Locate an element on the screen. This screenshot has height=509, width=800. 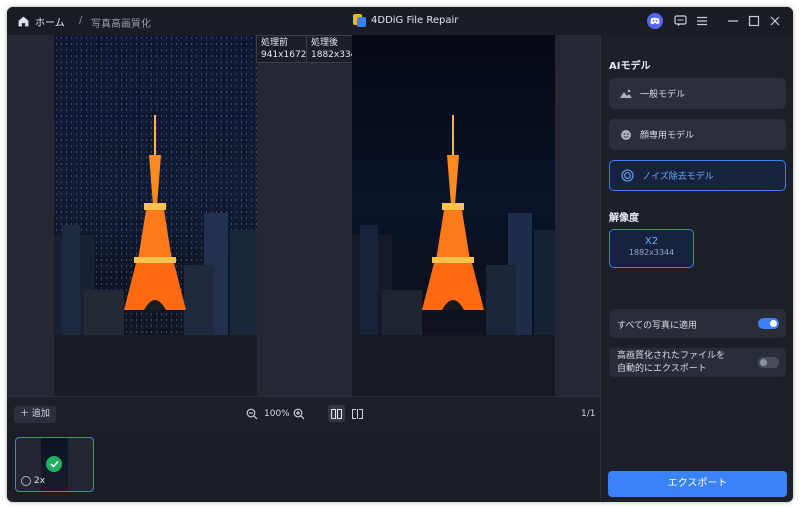
apply-all-label: すべての写真に適用 is located at coordinates (657, 326).